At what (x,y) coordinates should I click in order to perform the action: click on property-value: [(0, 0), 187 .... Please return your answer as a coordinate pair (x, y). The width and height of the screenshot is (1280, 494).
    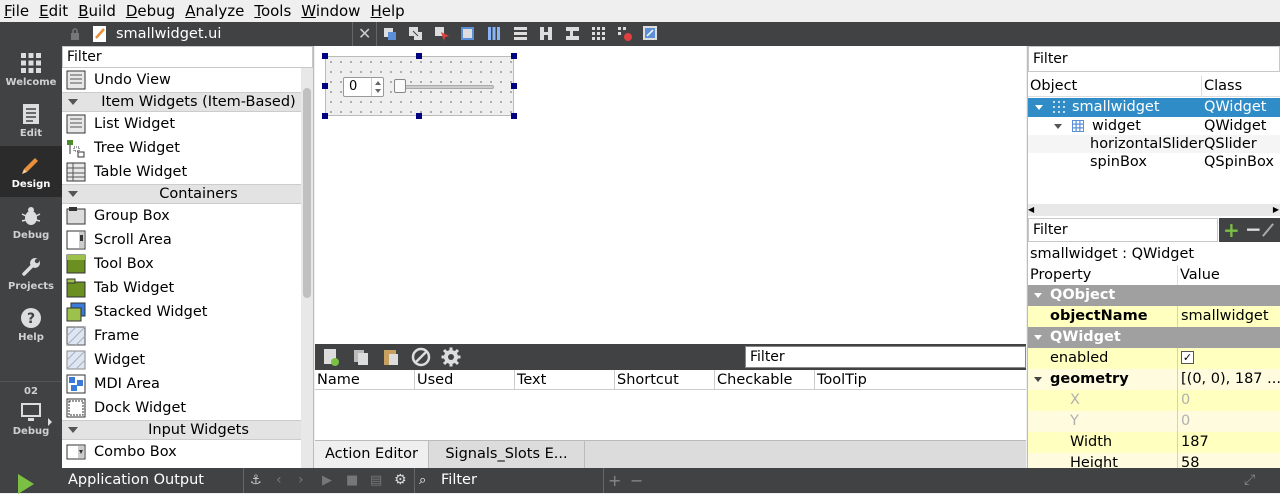
    Looking at the image, I should click on (1229, 379).